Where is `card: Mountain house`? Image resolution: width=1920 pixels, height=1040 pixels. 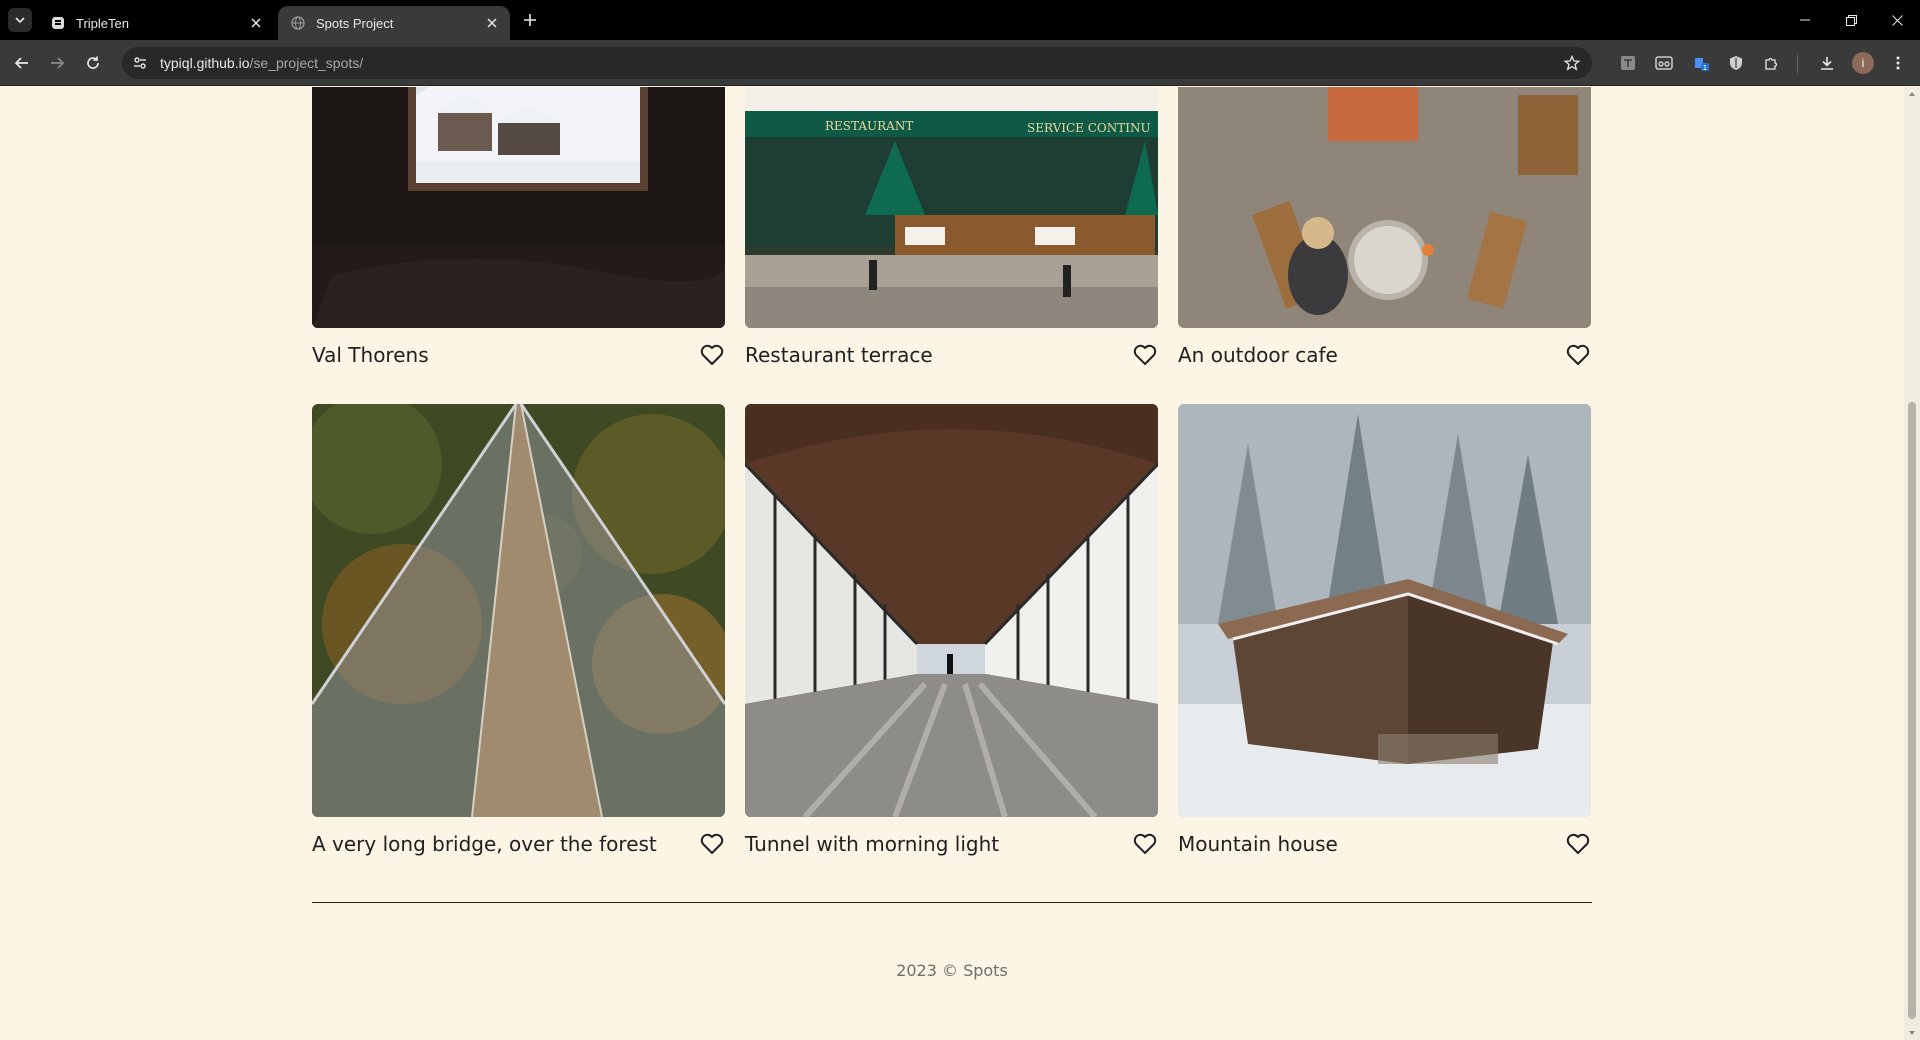 card: Mountain house is located at coordinates (1384, 630).